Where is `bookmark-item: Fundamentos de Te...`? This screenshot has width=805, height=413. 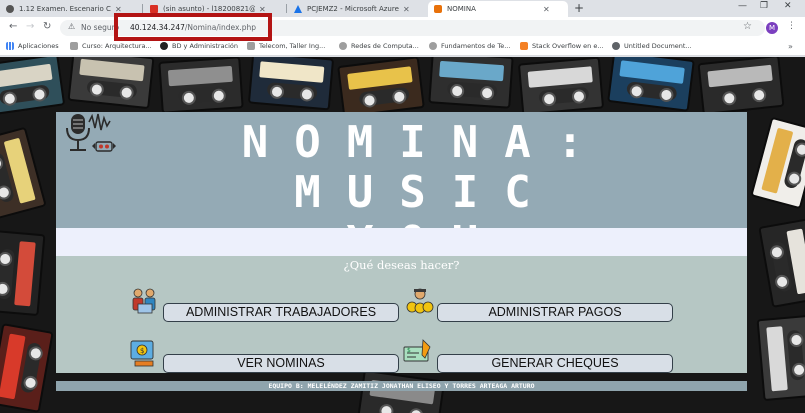
bookmark-item: Fundamentos de Te... is located at coordinates (469, 46).